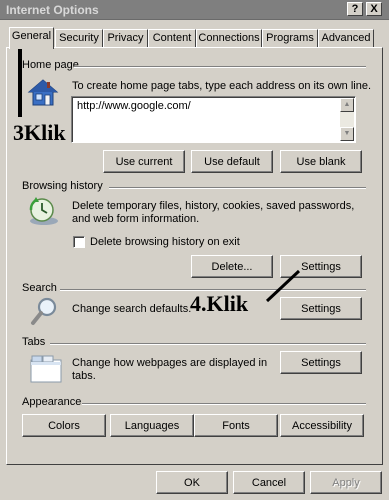 Image resolution: width=389 pixels, height=500 pixels. I want to click on tab-label: General, so click(31, 36).